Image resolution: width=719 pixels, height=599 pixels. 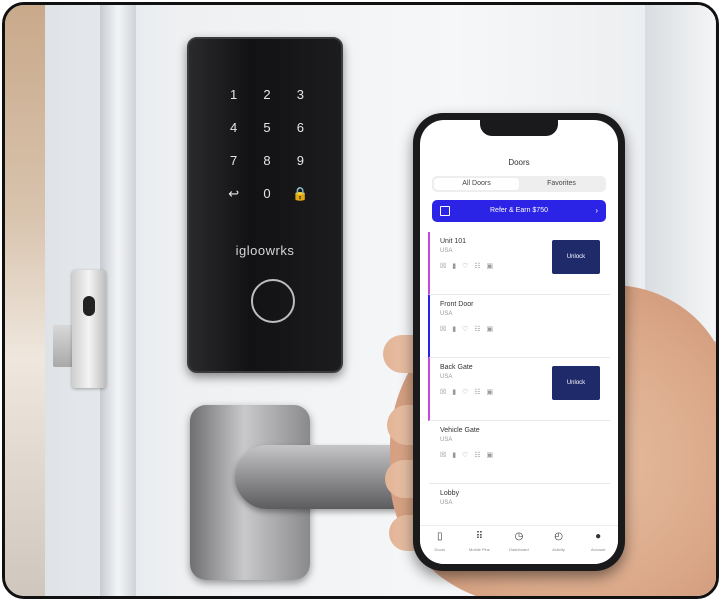 I want to click on tabbar-dashboard: ◷ Dashboard, so click(x=519, y=545).